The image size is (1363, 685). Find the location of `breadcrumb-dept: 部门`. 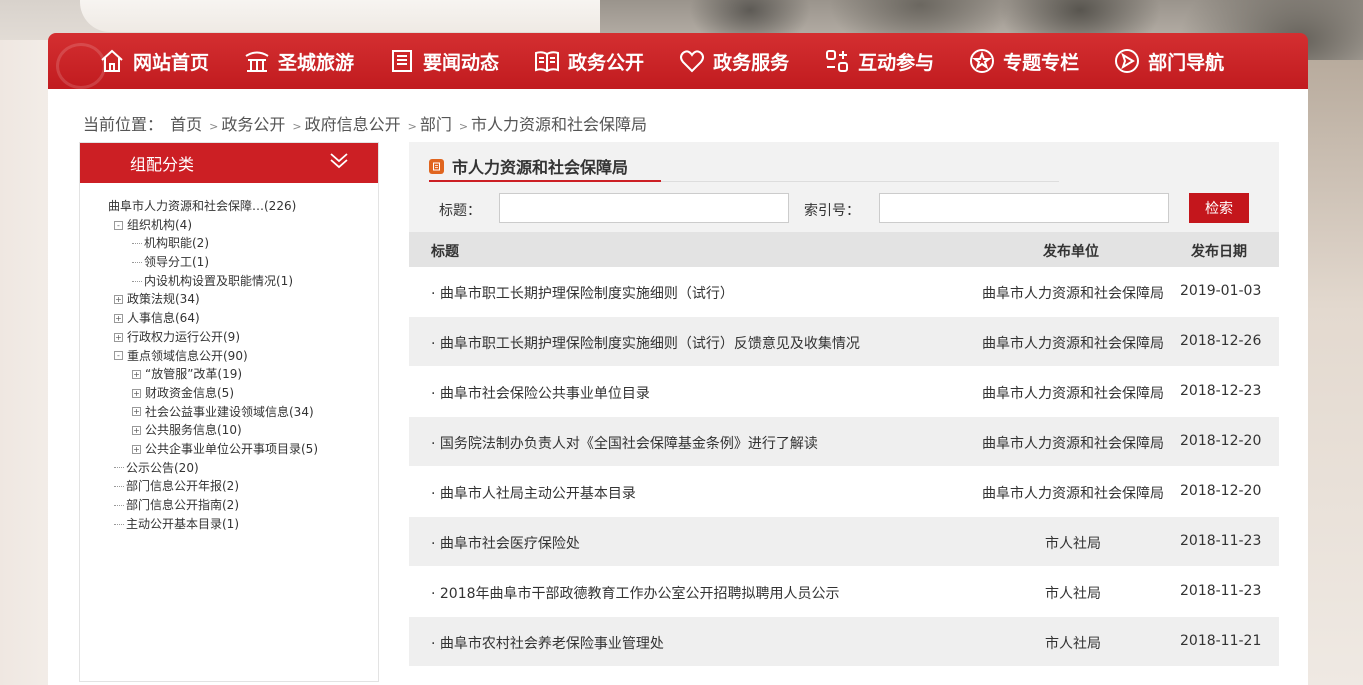

breadcrumb-dept: 部门 is located at coordinates (436, 124).